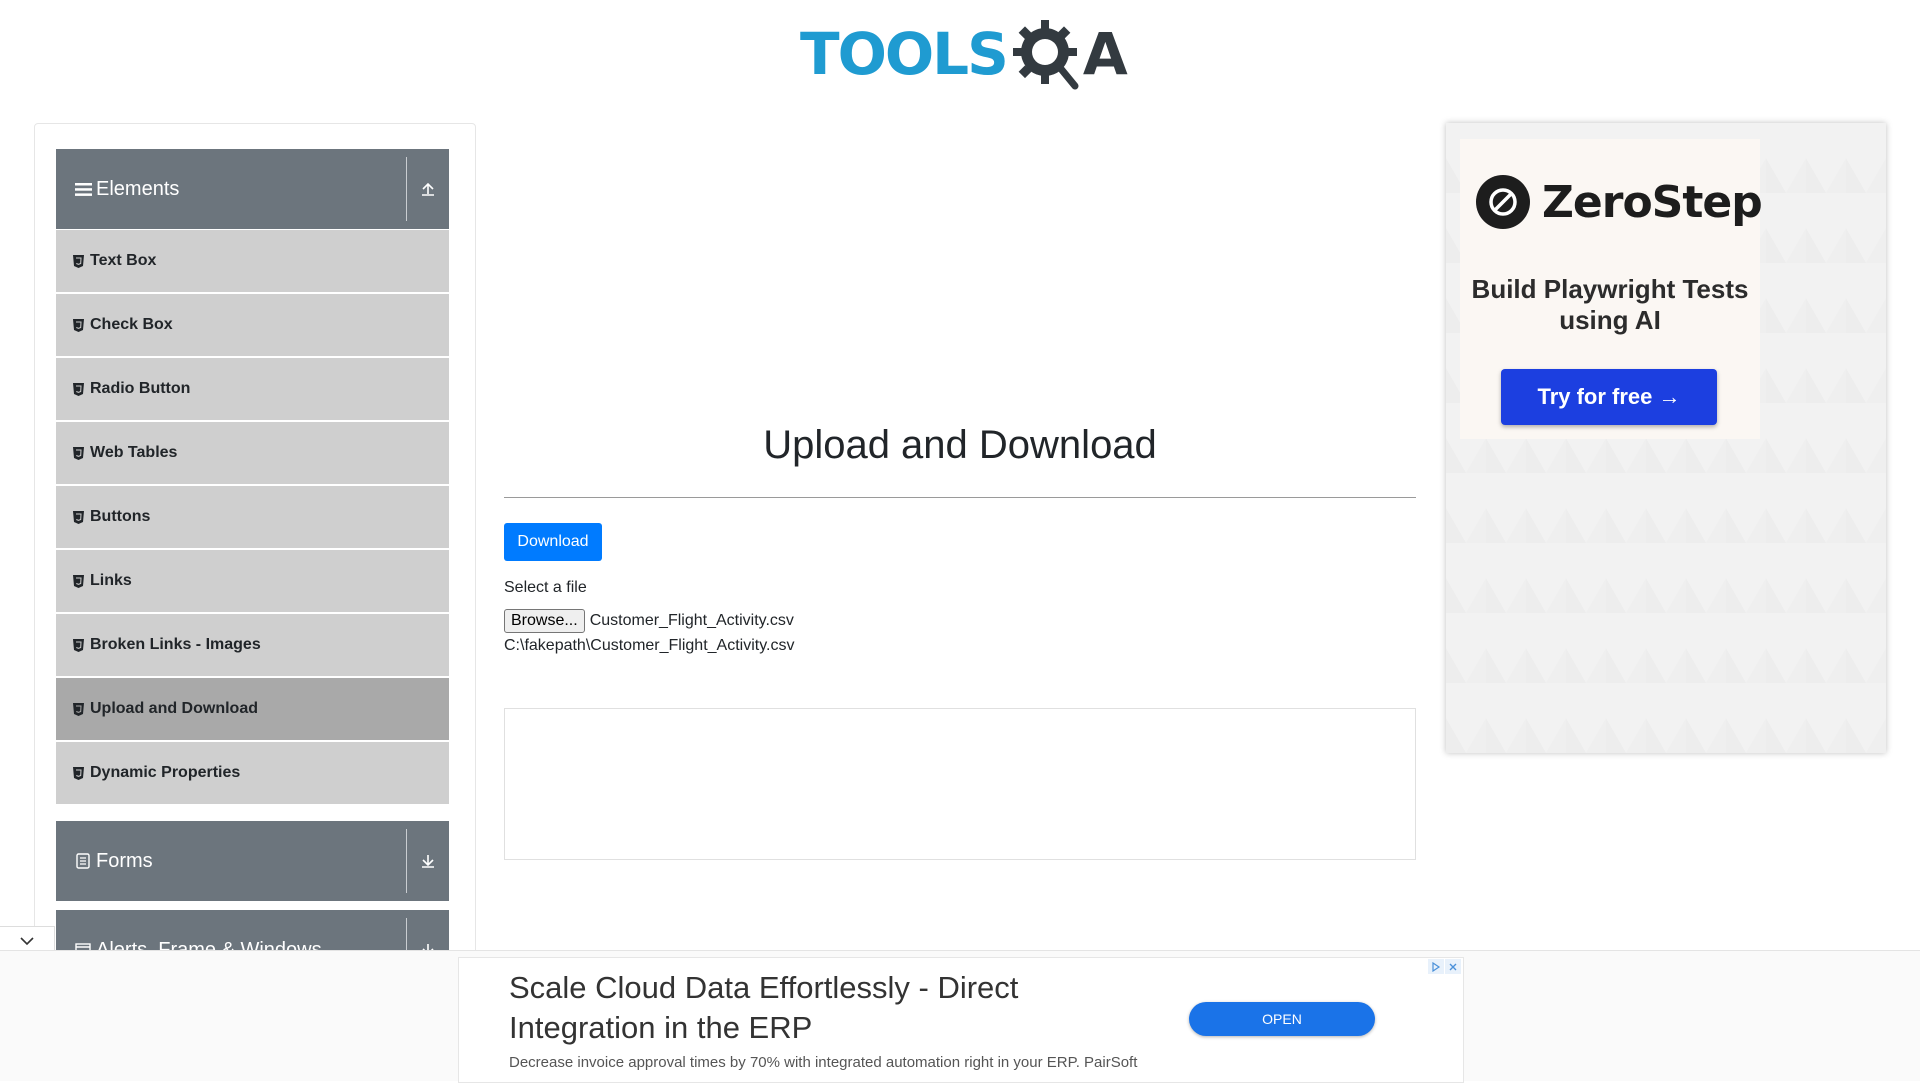  I want to click on select-file-label: Select a file, so click(545, 587).